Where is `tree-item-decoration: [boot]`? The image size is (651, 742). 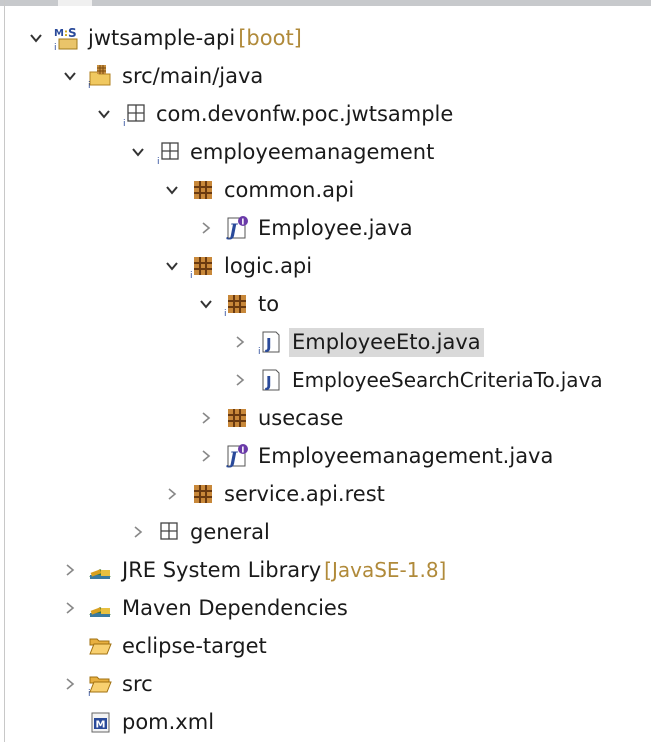
tree-item-decoration: [boot] is located at coordinates (270, 38).